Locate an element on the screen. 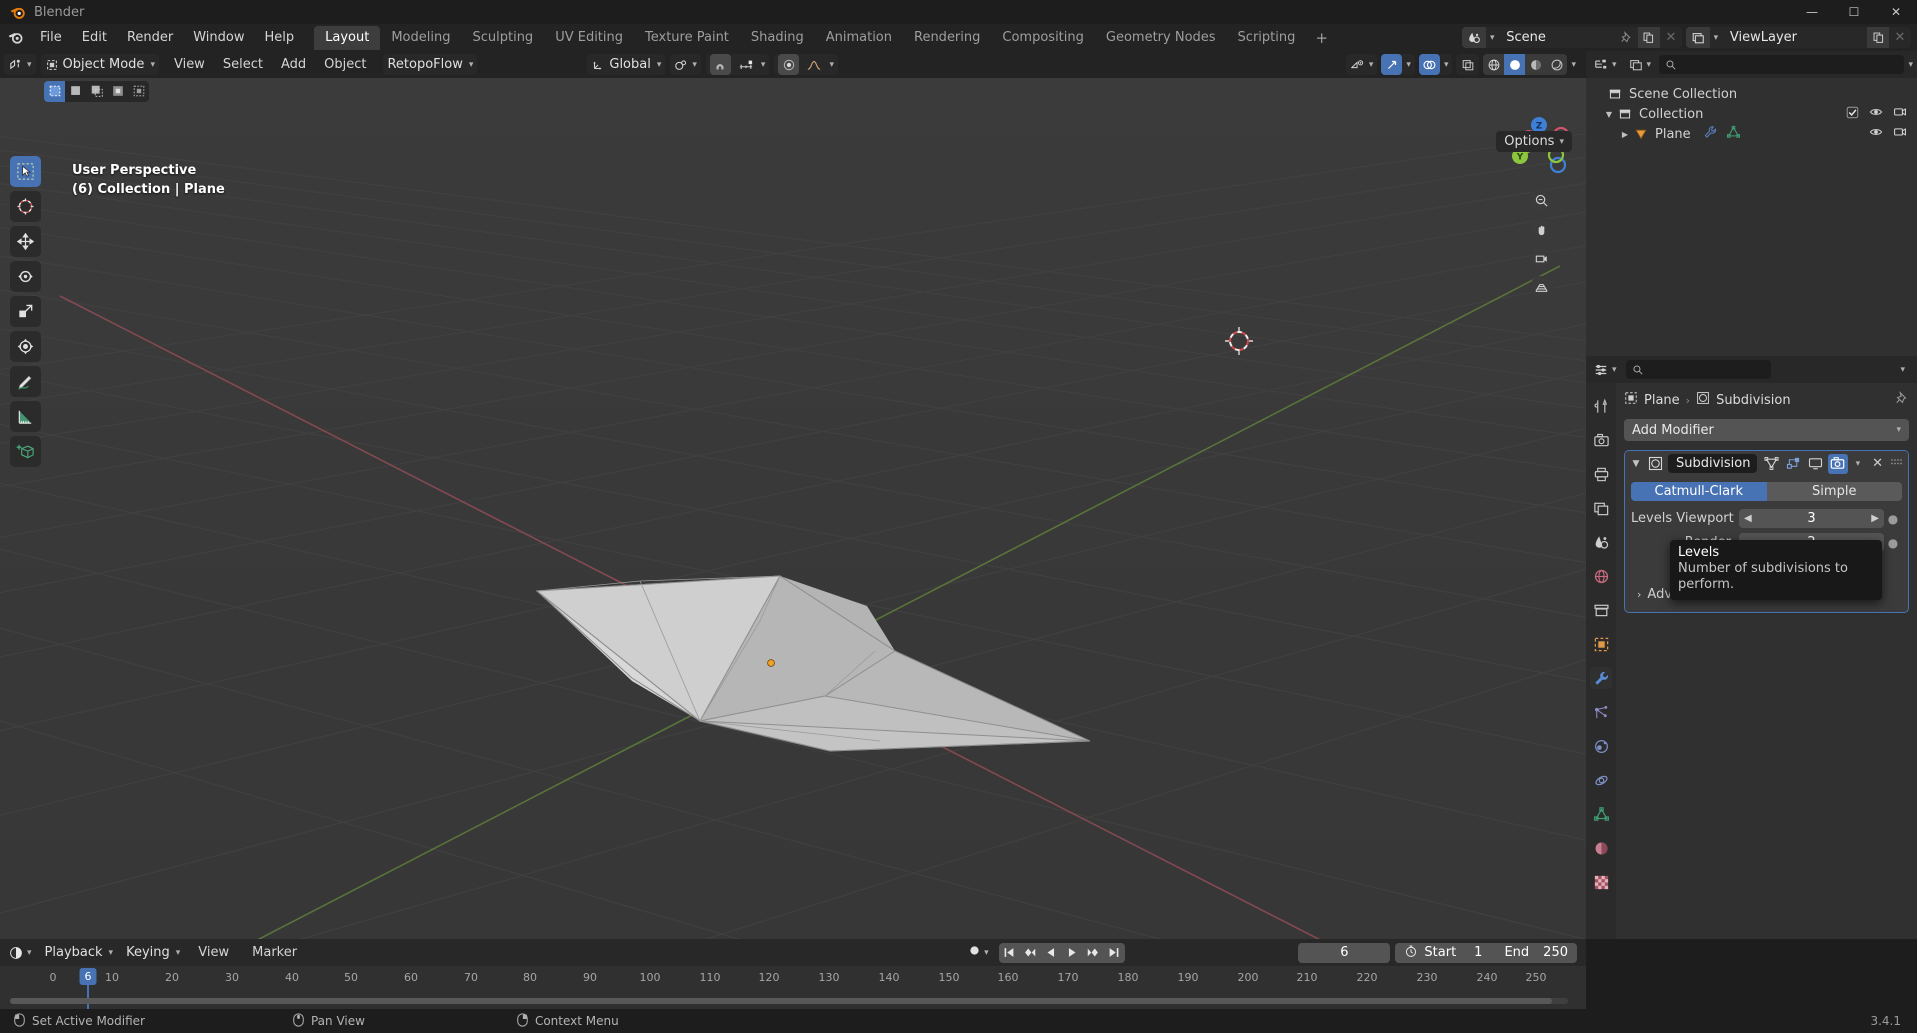 The height and width of the screenshot is (1033, 1917). menu-window: Window is located at coordinates (218, 37).